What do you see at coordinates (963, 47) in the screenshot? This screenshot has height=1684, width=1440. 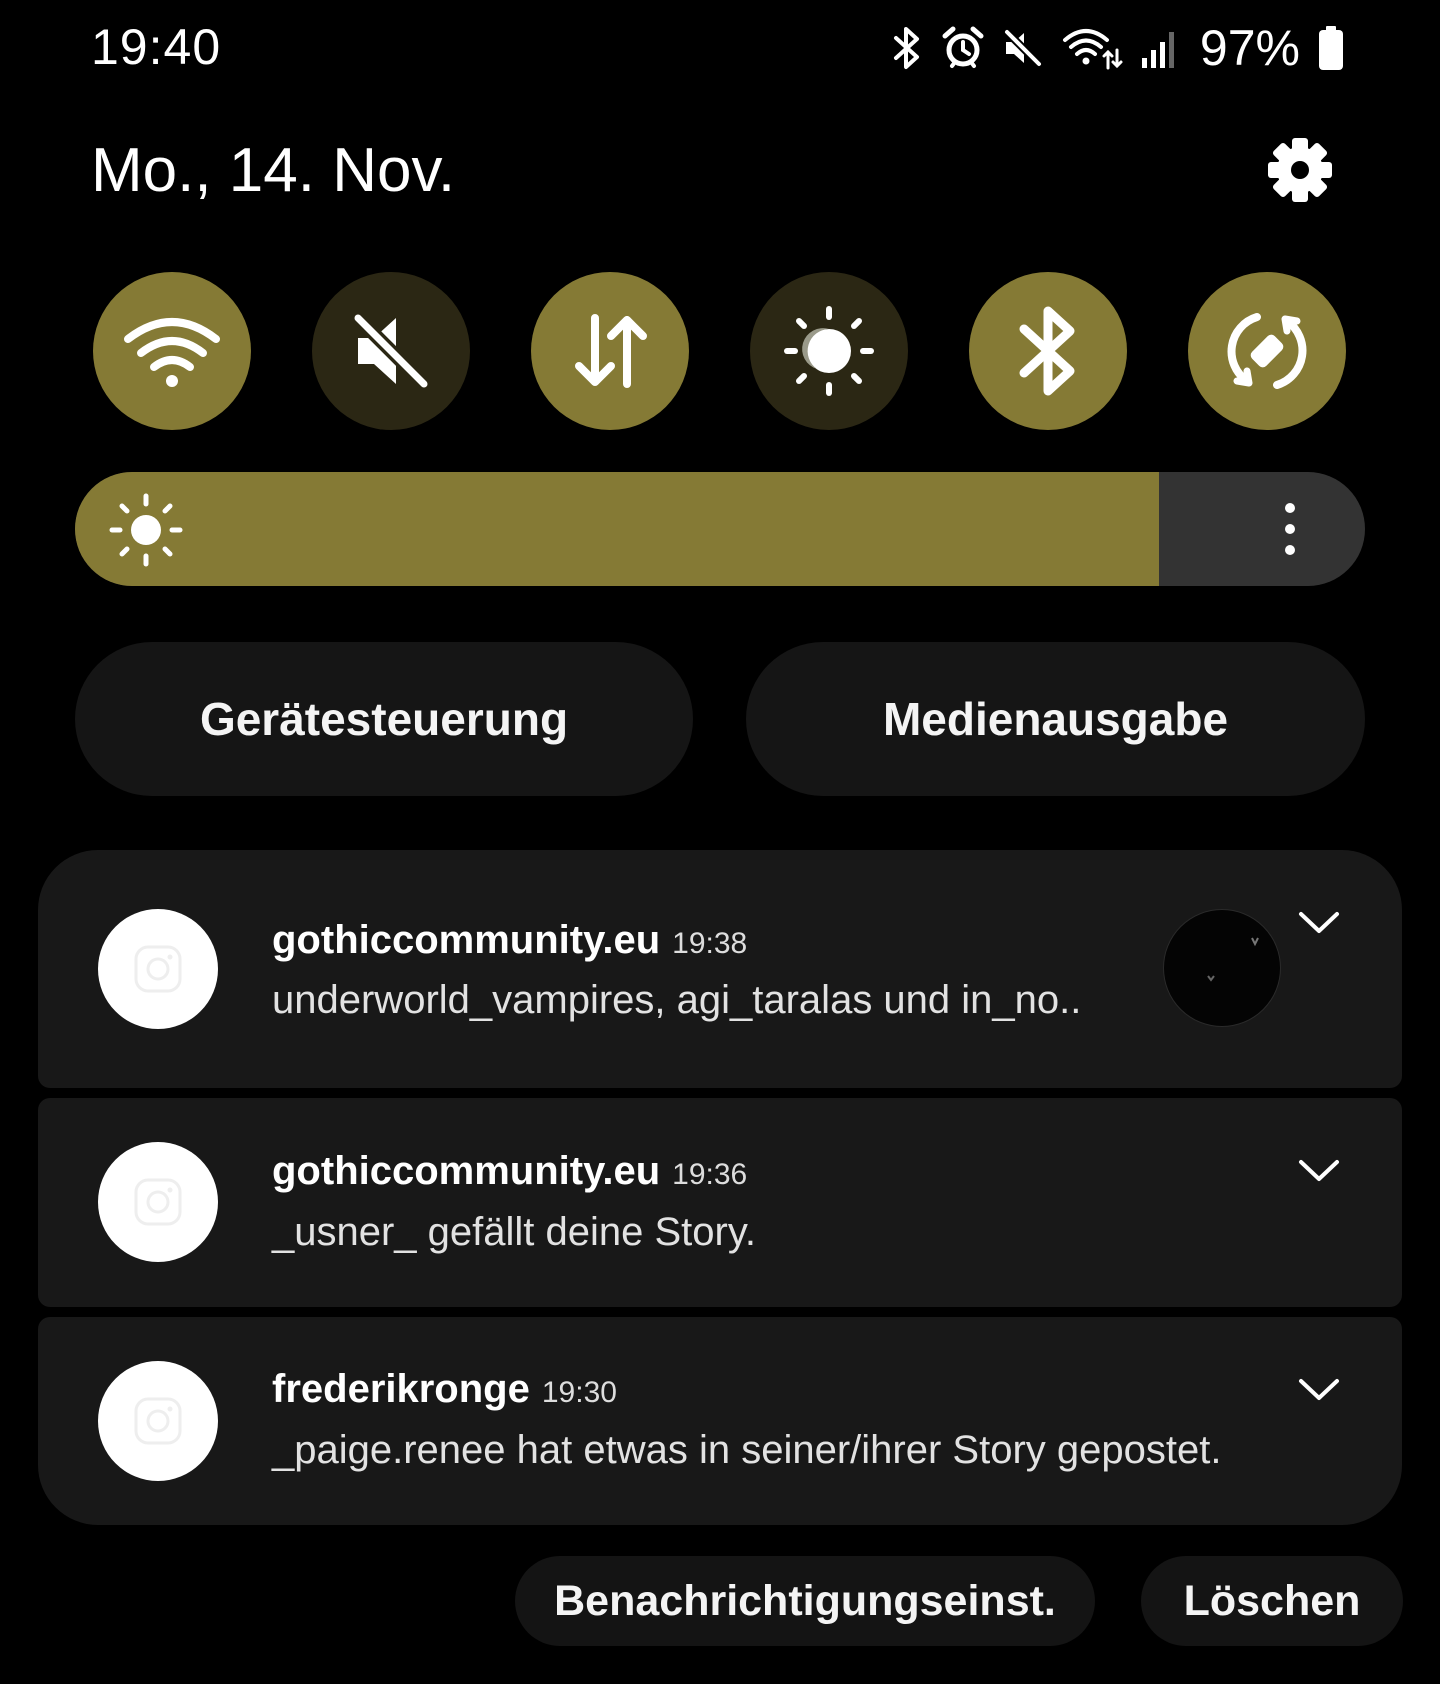 I see `alarm-icon` at bounding box center [963, 47].